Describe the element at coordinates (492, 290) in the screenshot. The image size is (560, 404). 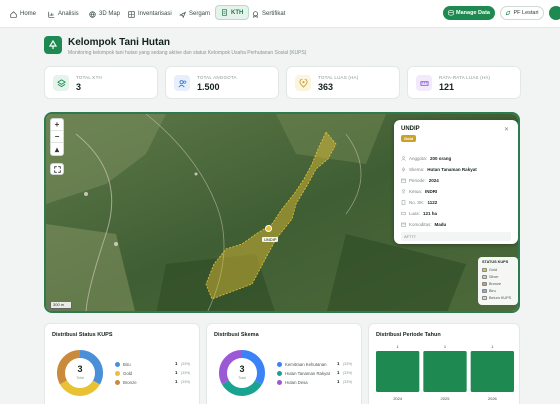
I see `legend-label: Biru` at that location.